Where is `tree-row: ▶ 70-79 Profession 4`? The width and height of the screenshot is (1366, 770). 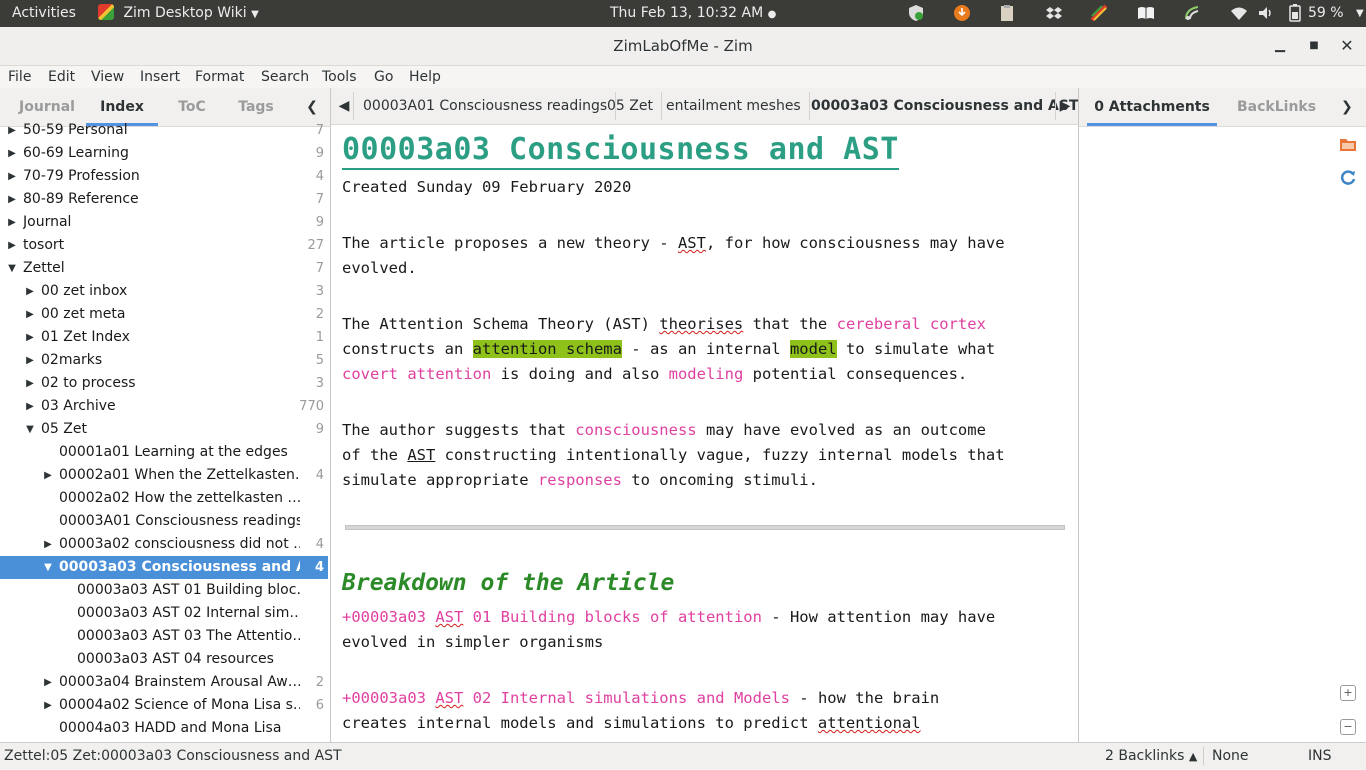 tree-row: ▶ 70-79 Profession 4 is located at coordinates (164, 176).